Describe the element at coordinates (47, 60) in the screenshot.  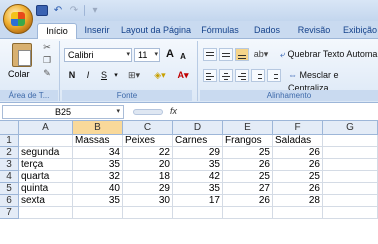
I see `copy-icon: ❐` at that location.